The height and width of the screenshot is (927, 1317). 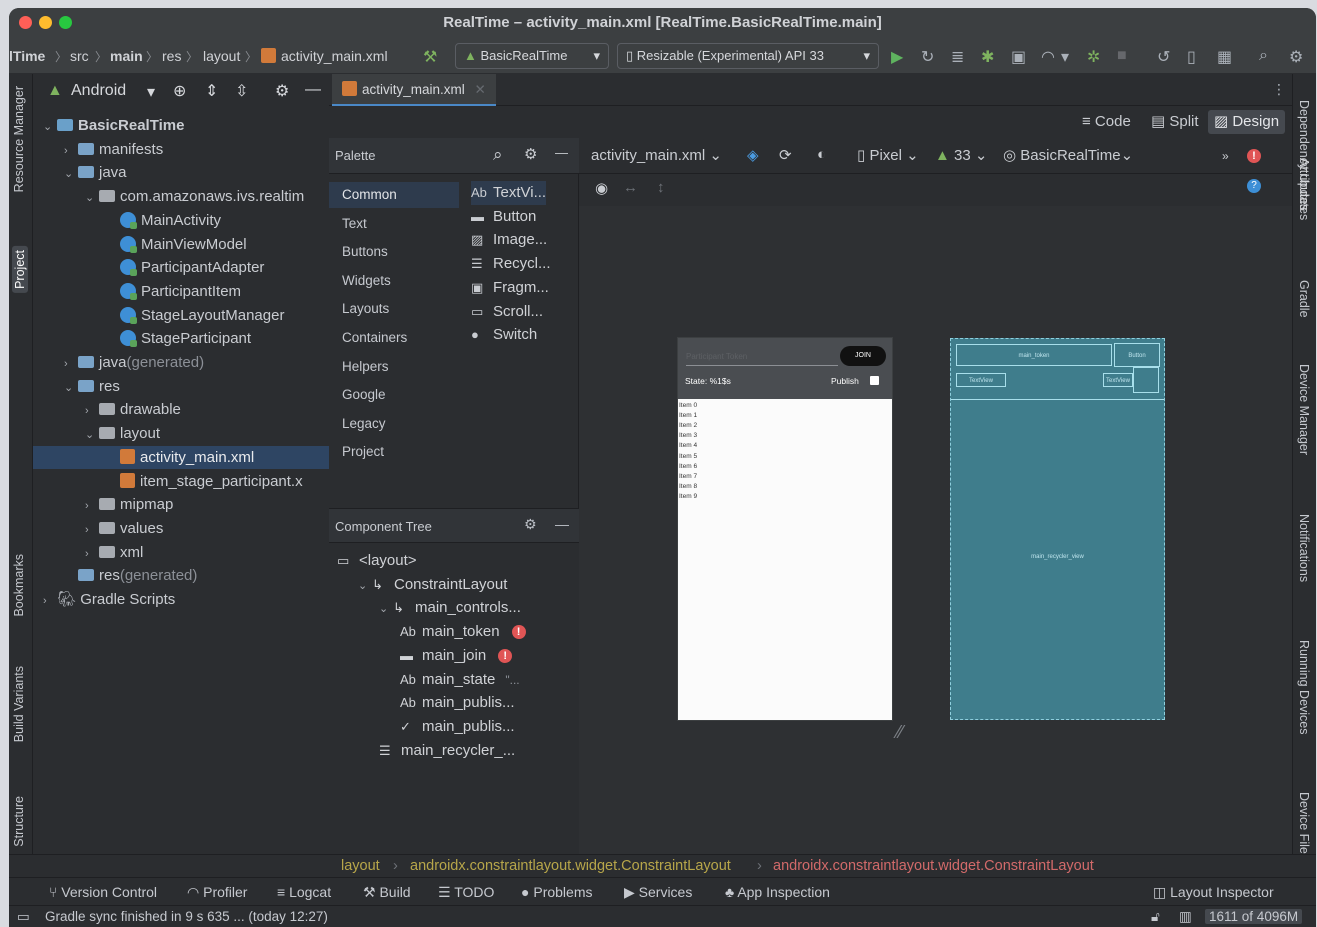 What do you see at coordinates (532, 56) in the screenshot?
I see `run-config-selector: ▲ BasicRealTime ▾` at bounding box center [532, 56].